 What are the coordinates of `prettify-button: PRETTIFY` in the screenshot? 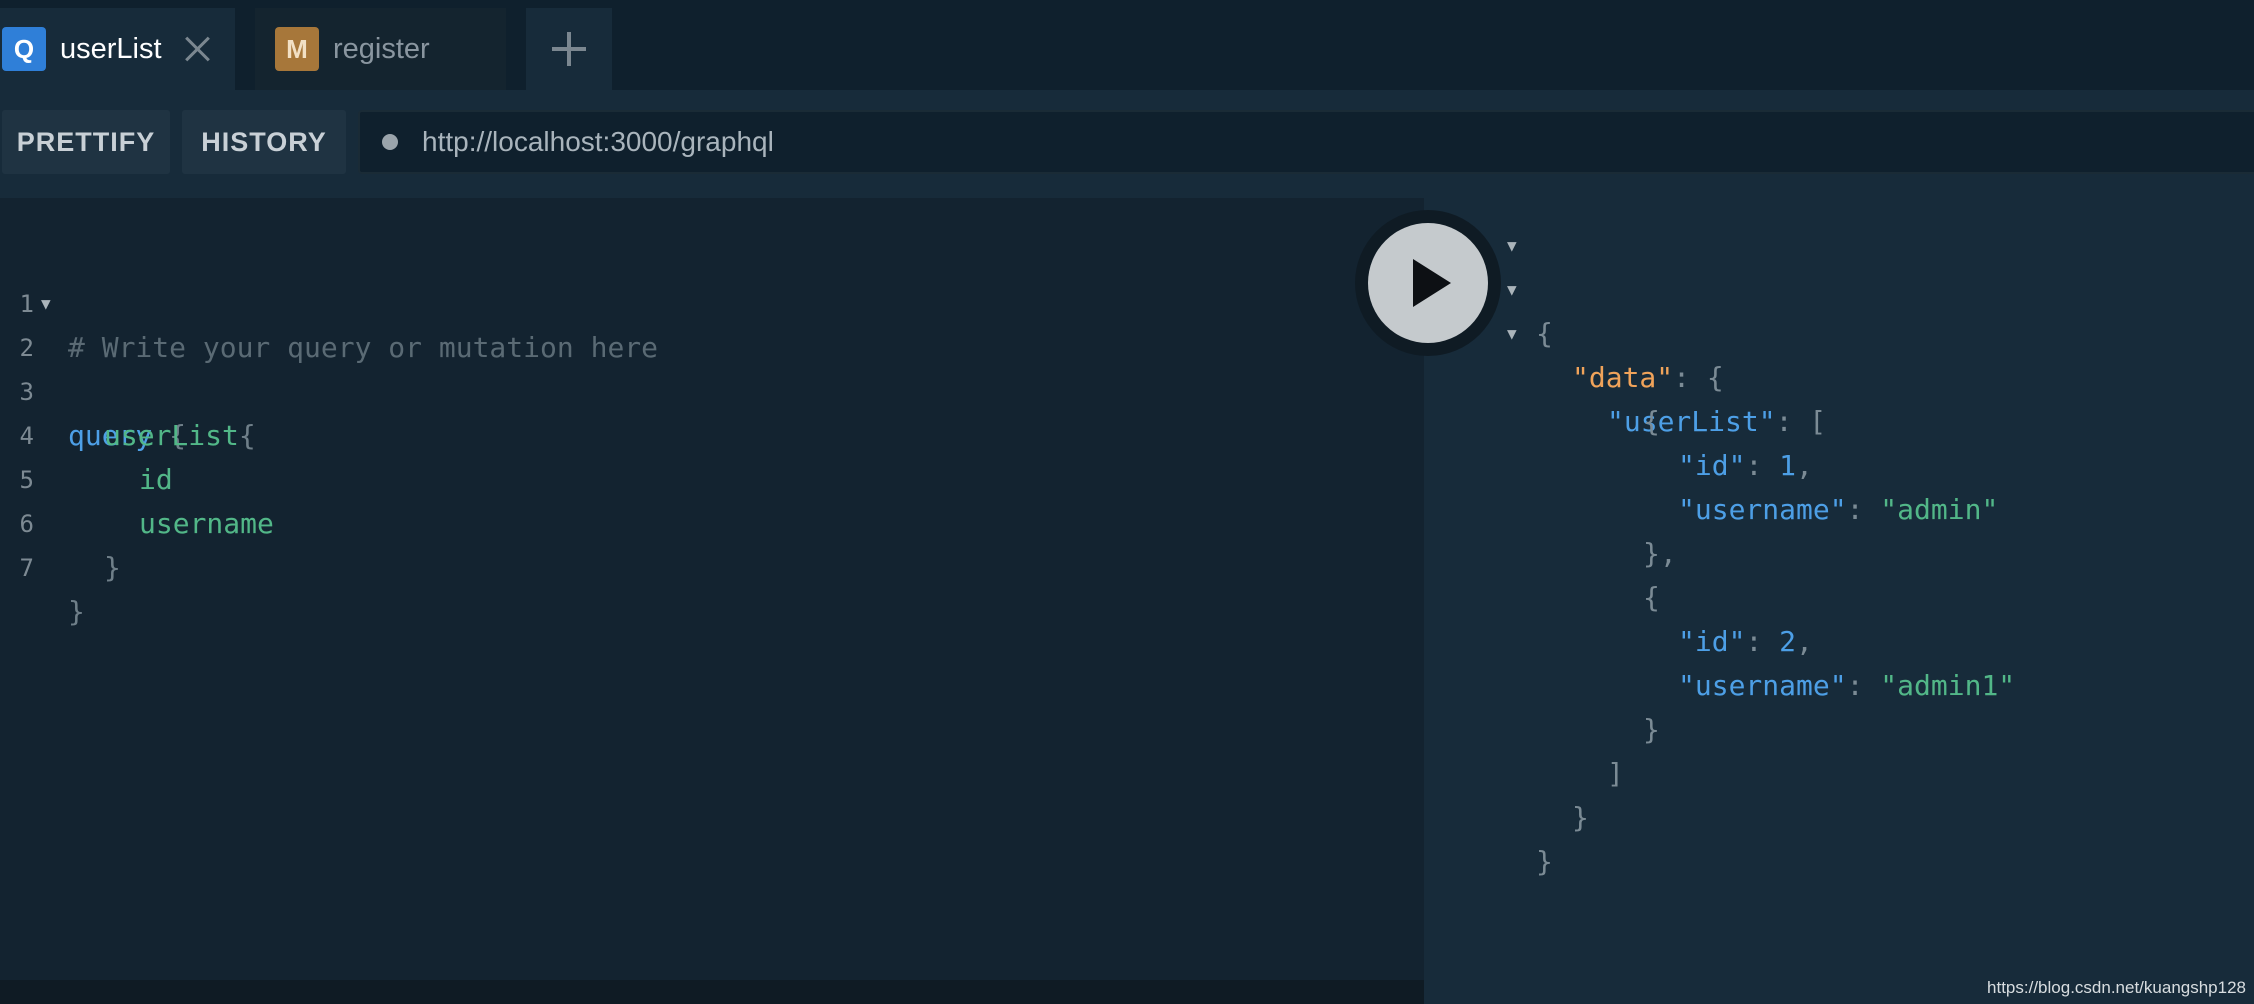 It's located at (86, 142).